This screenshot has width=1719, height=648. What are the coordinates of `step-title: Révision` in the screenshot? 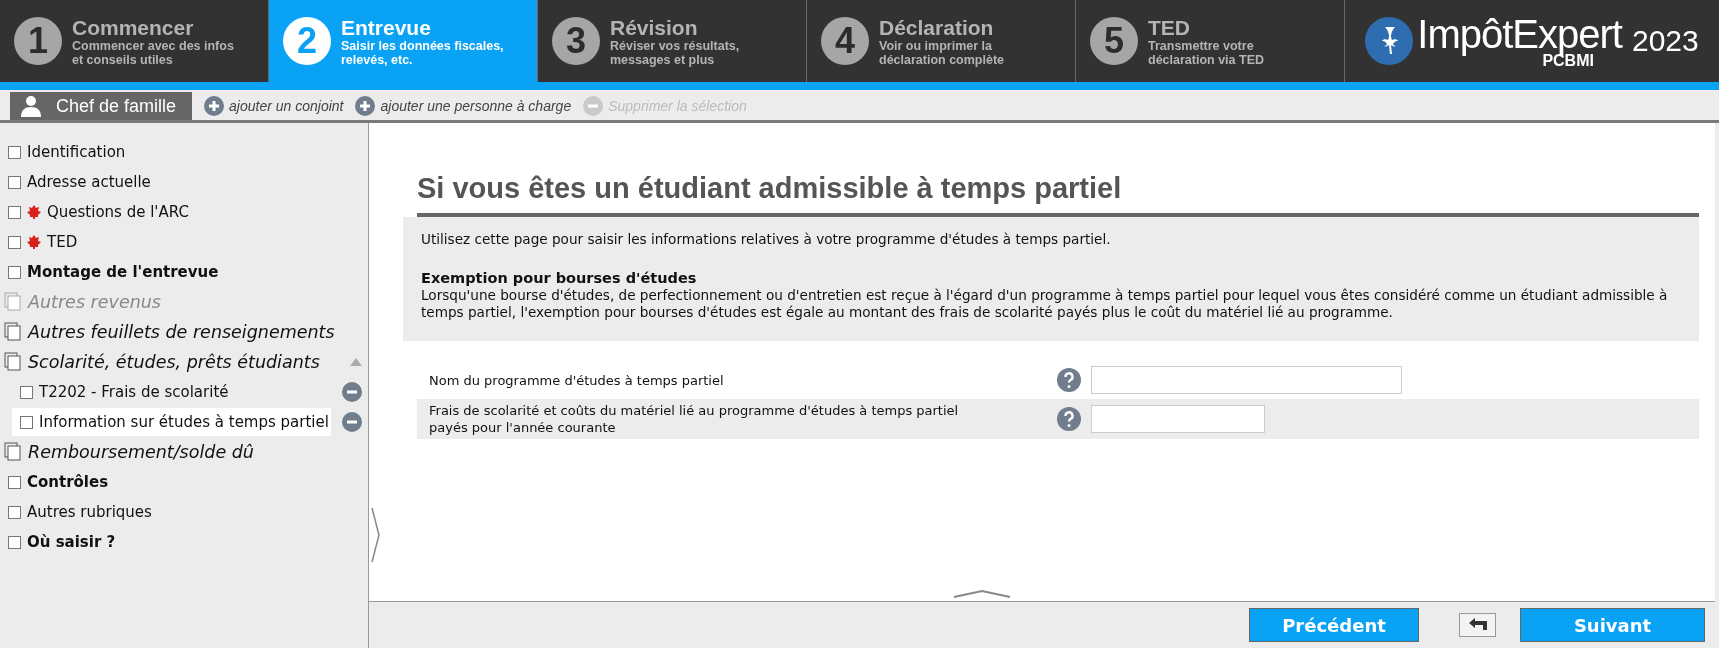 It's located at (654, 27).